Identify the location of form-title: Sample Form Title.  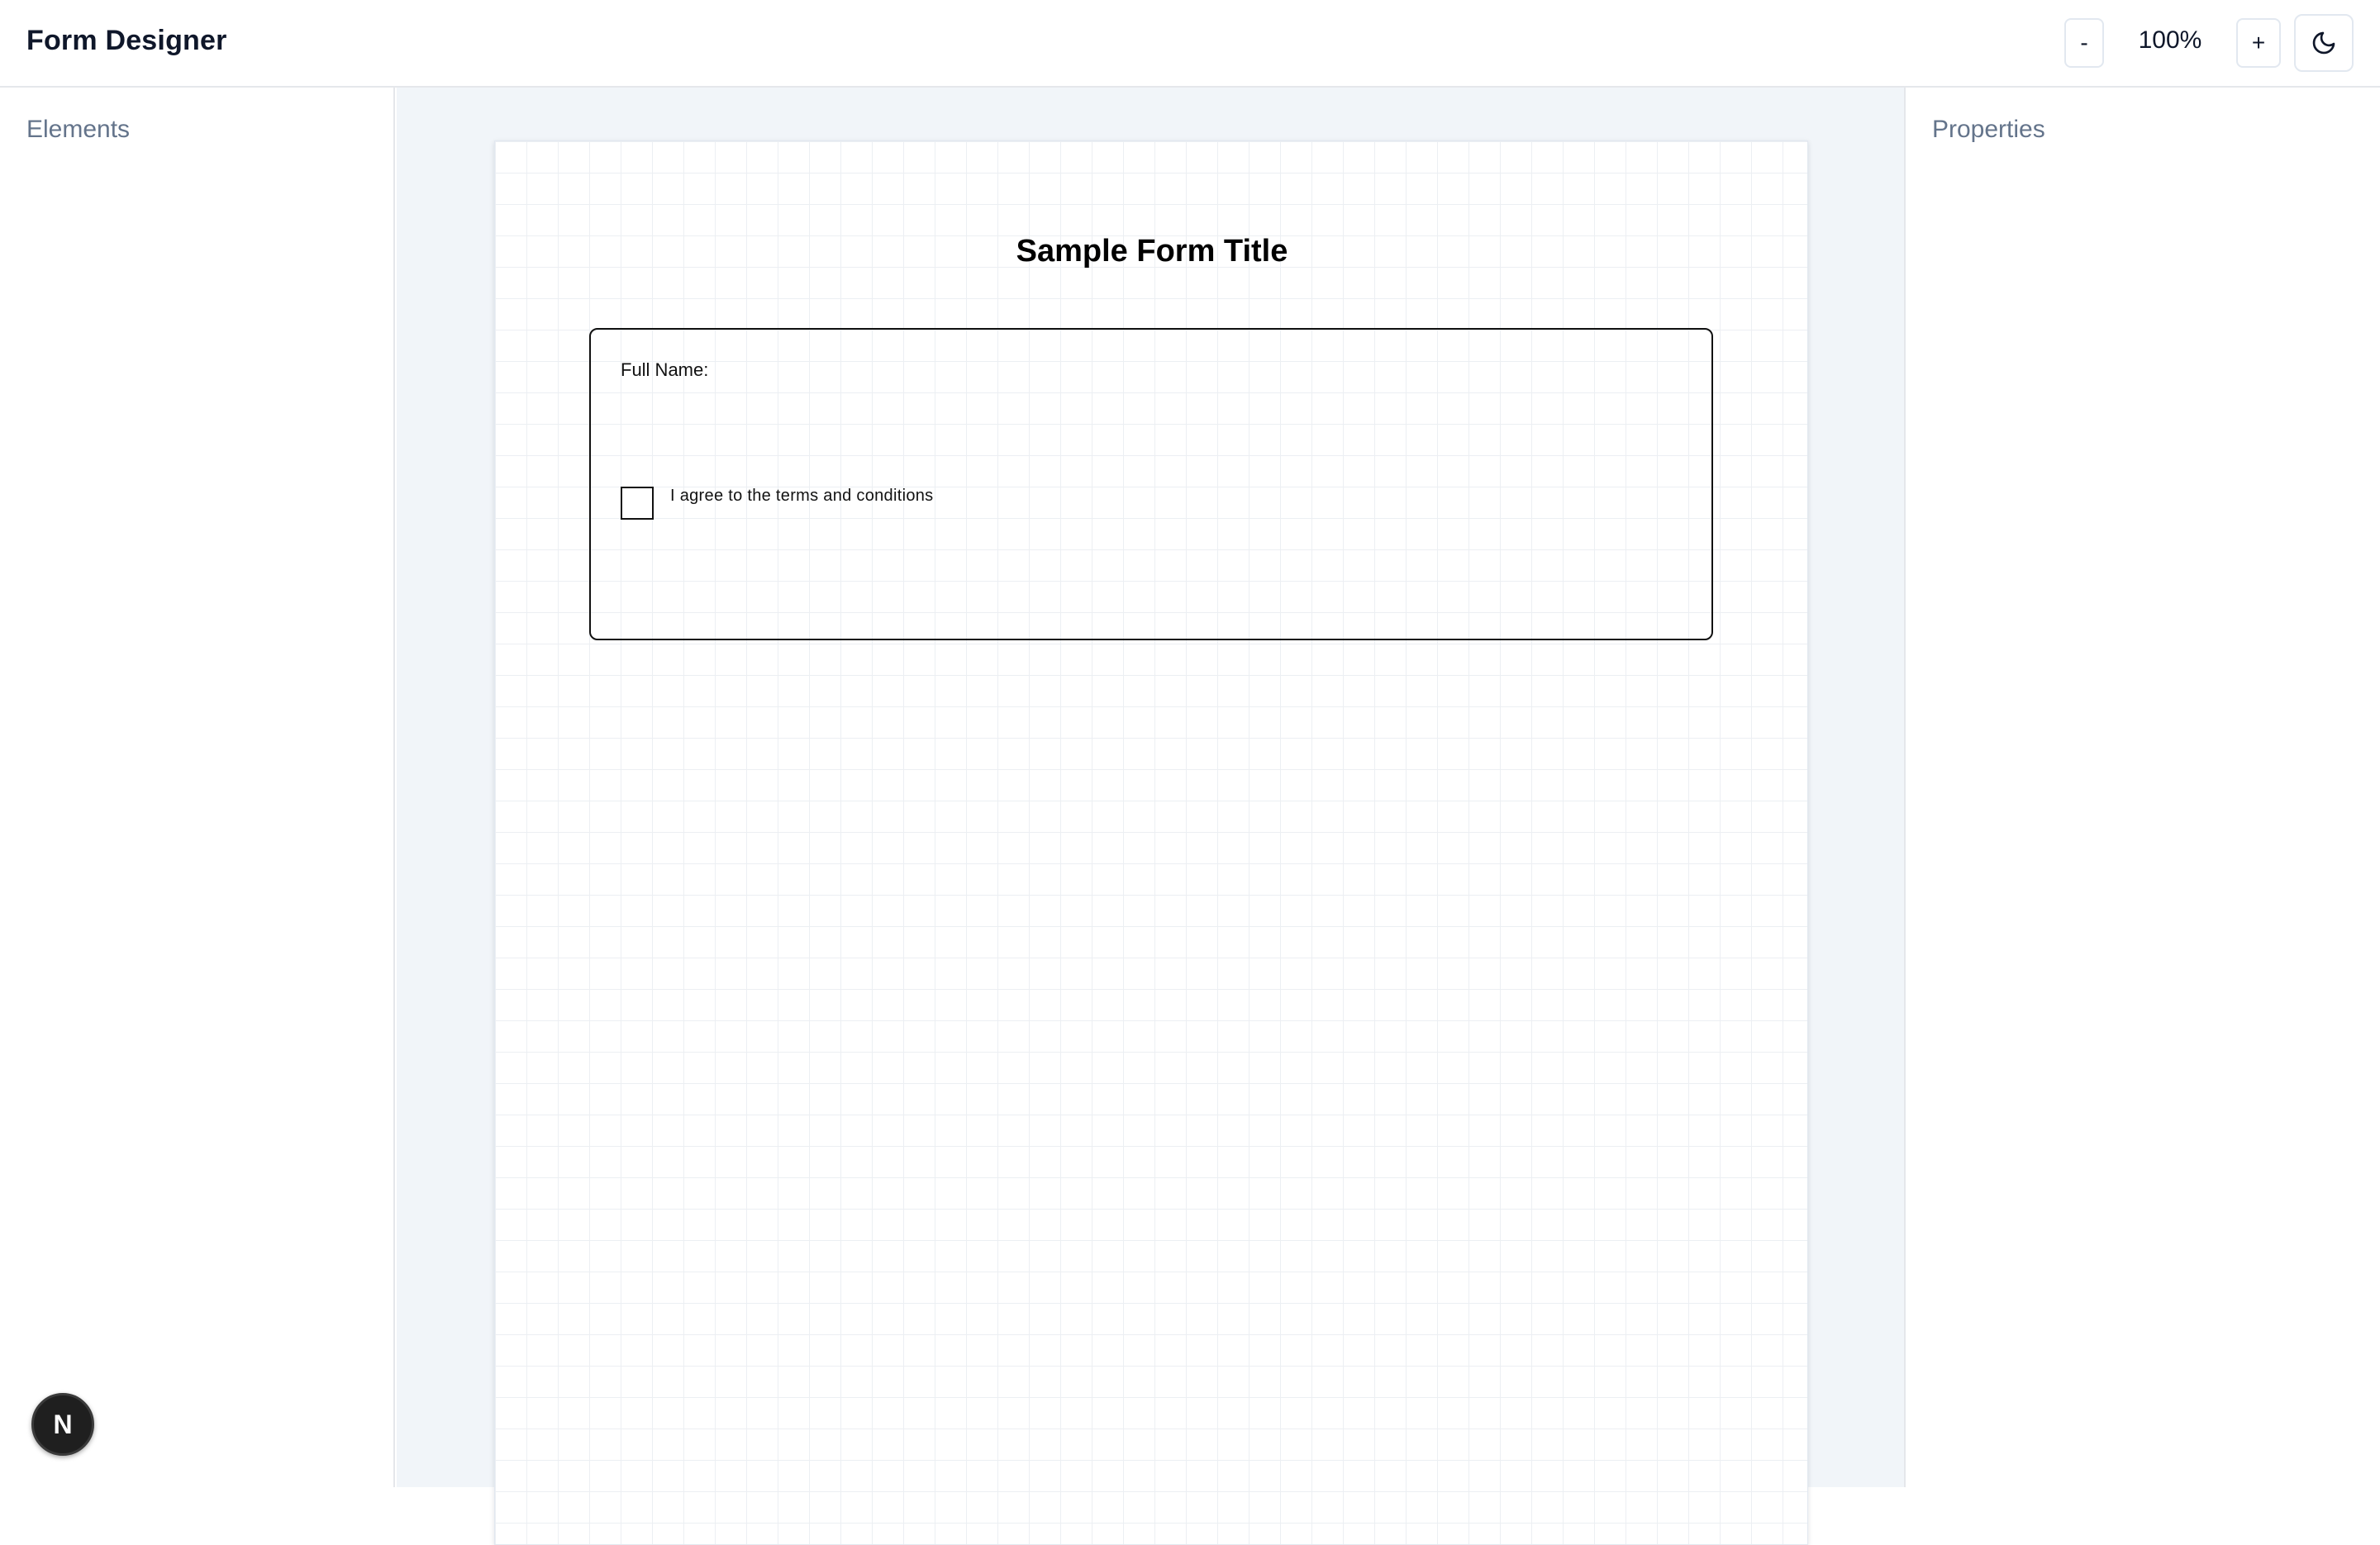
(1152, 251).